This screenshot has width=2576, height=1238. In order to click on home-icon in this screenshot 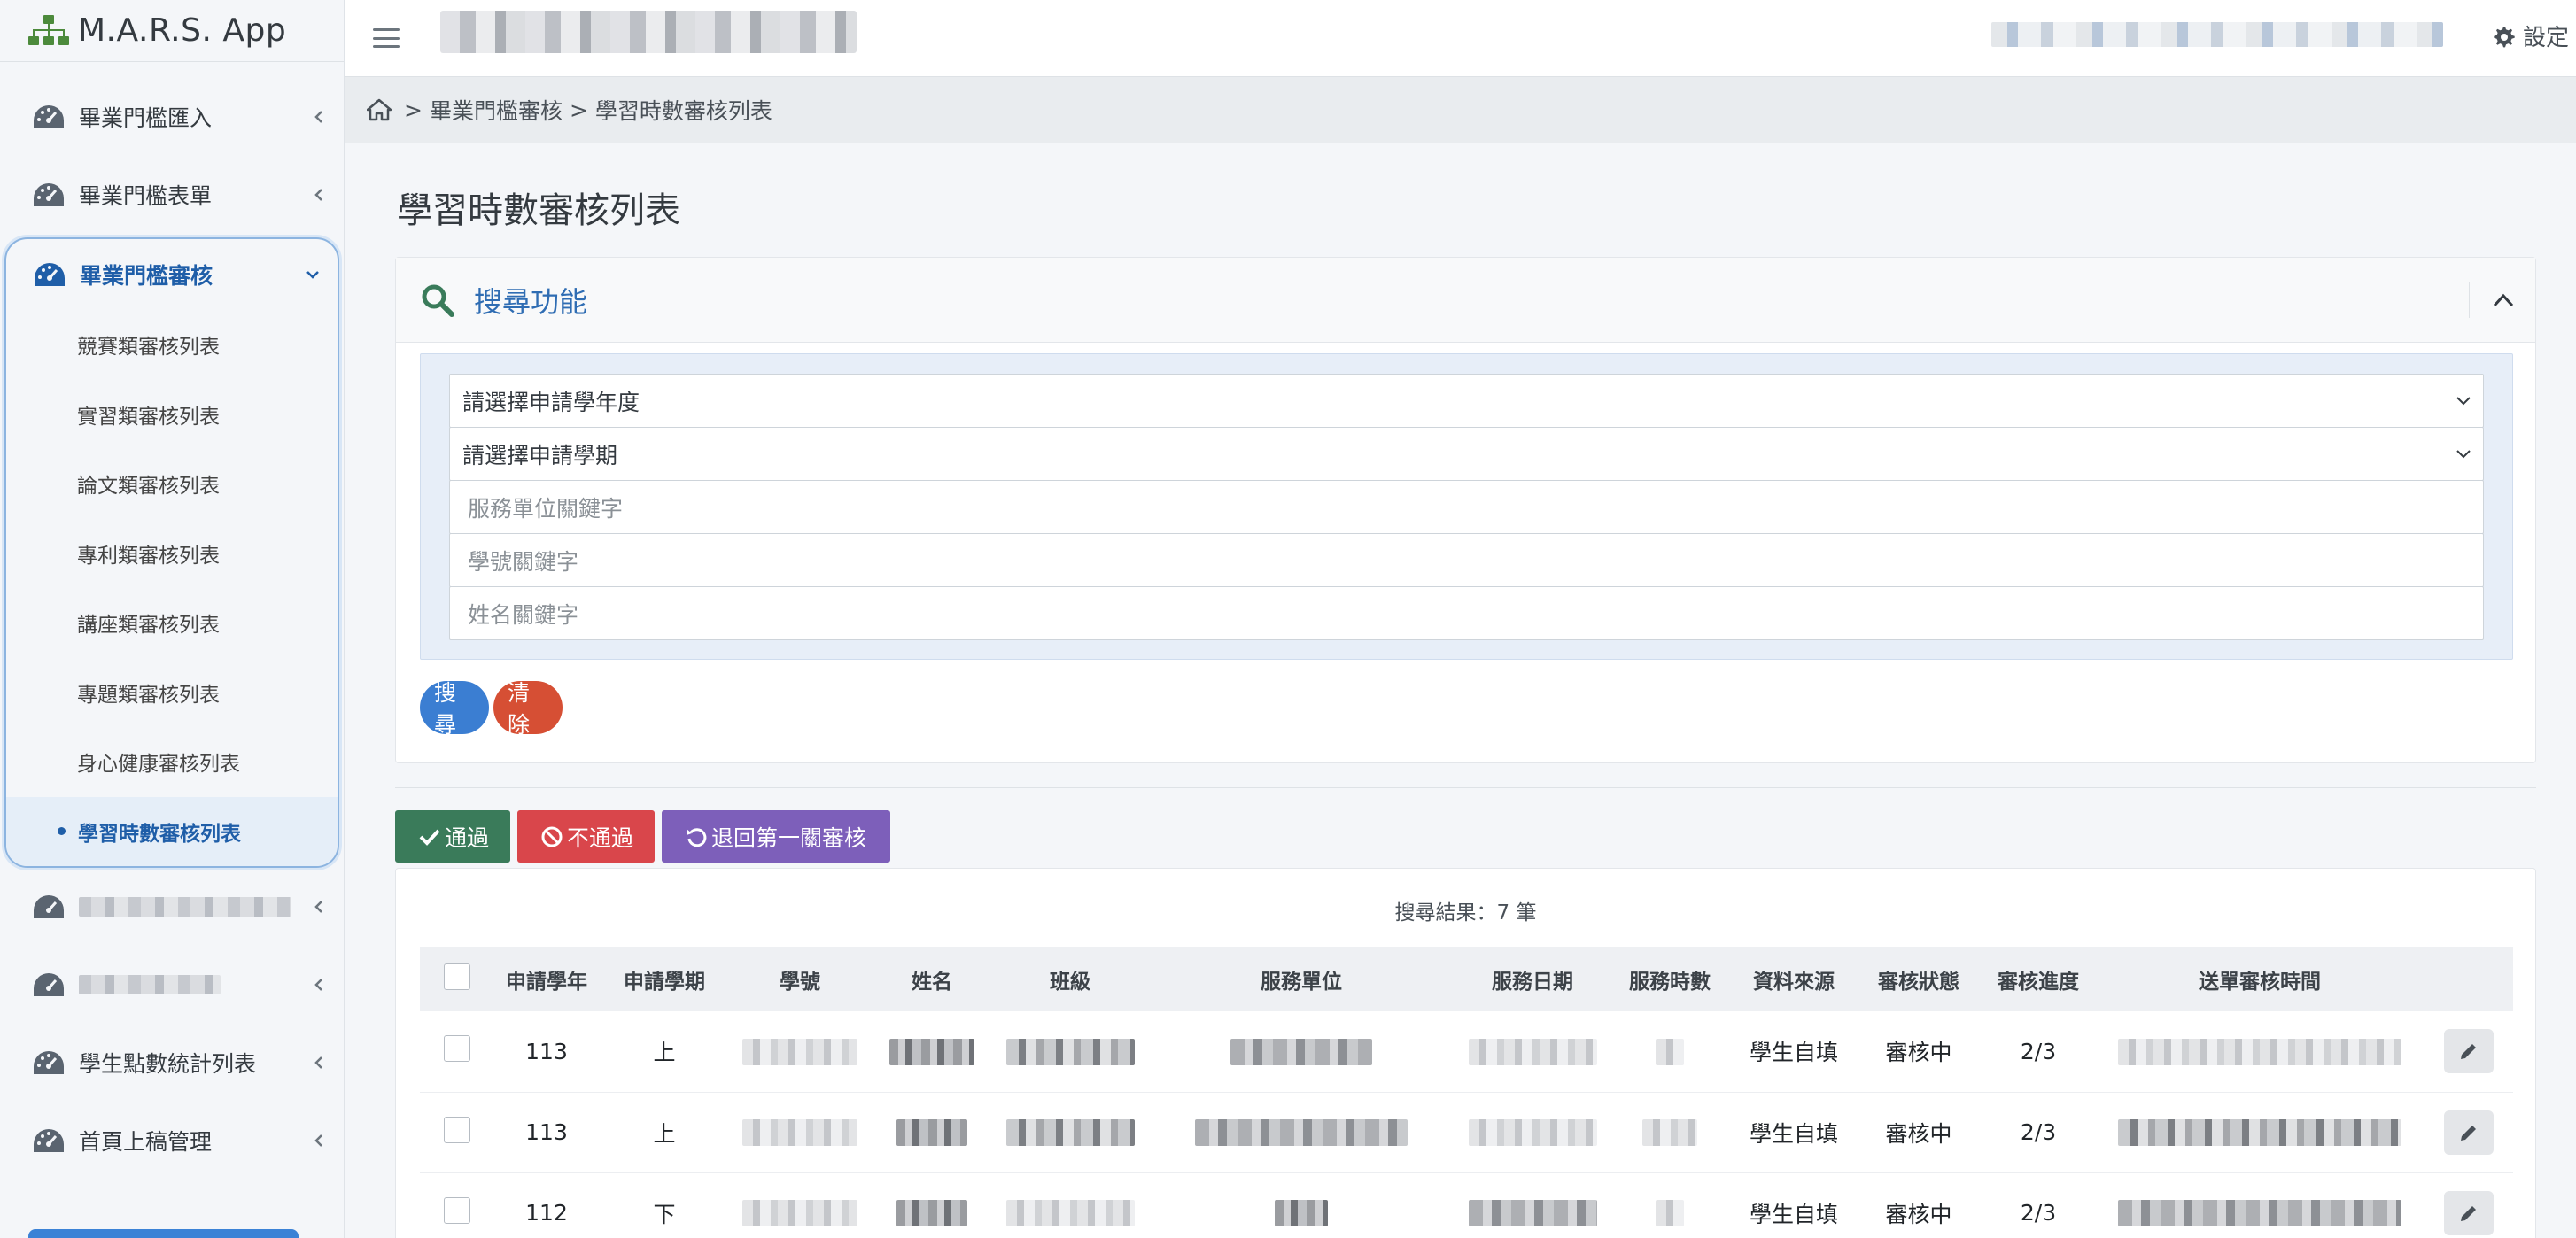, I will do `click(379, 109)`.